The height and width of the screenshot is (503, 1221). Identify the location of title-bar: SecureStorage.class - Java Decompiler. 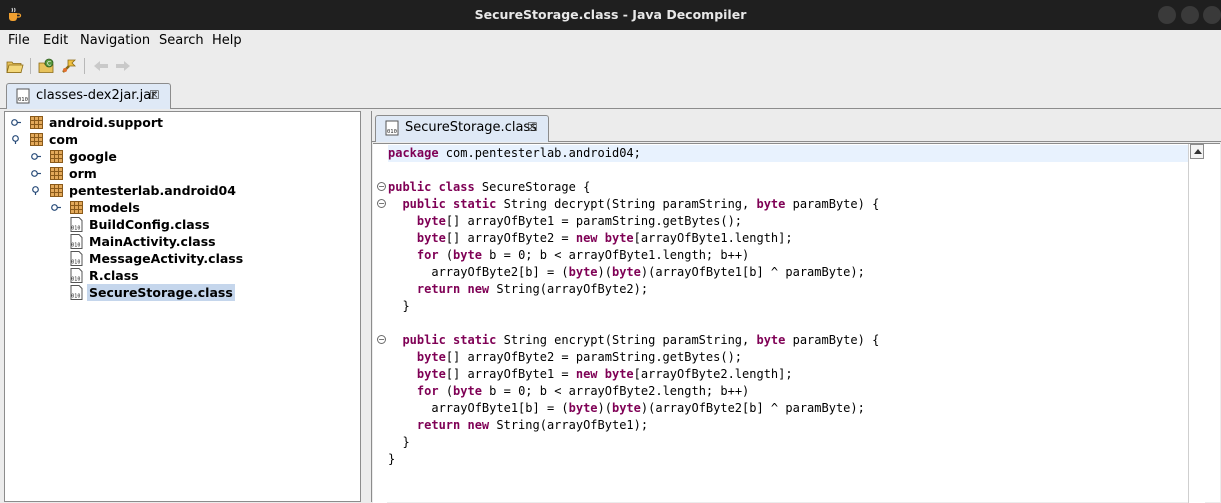
(610, 15).